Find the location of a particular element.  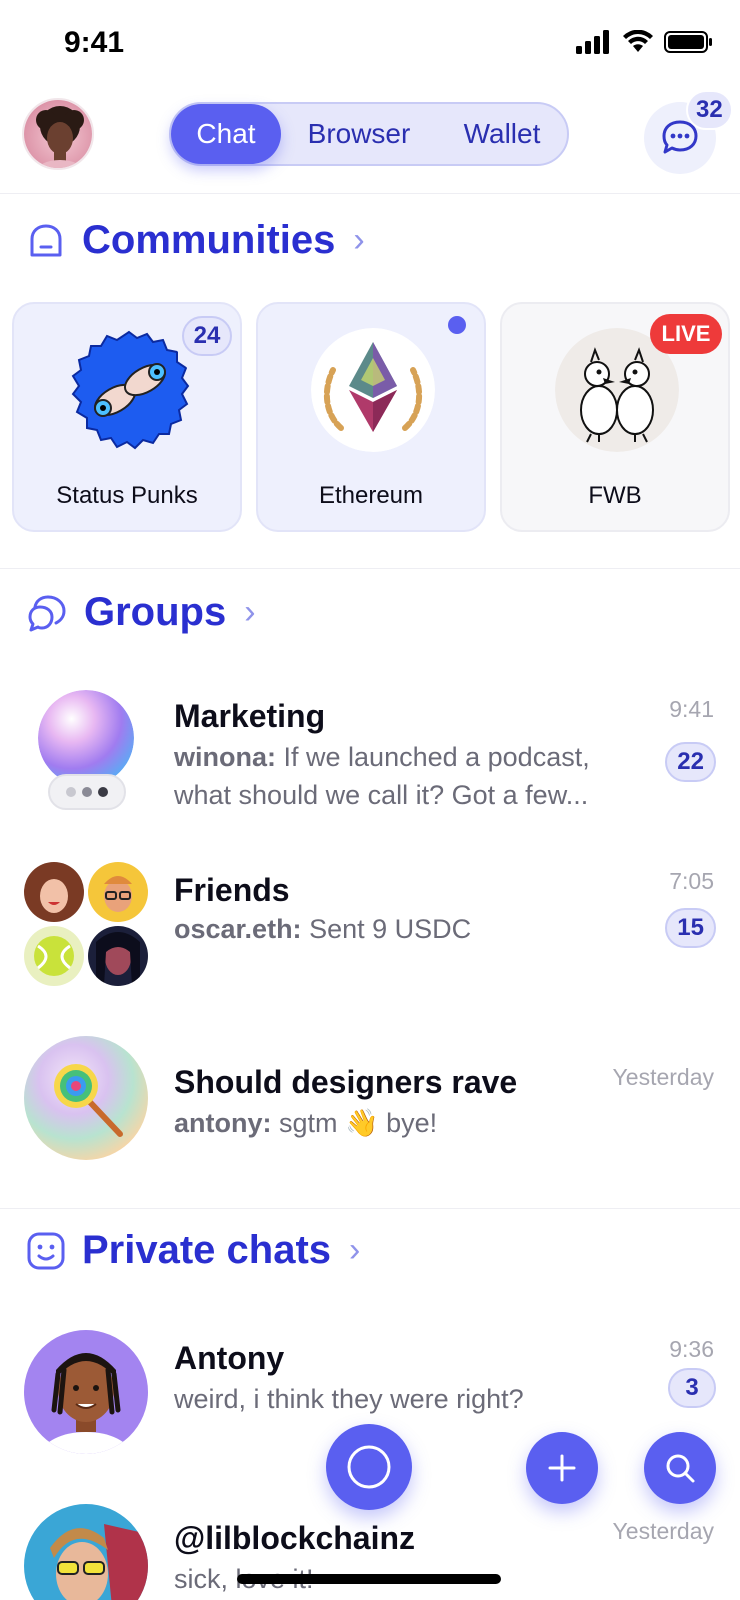

chat-message: sgtm 👋 bye! is located at coordinates (358, 1123).